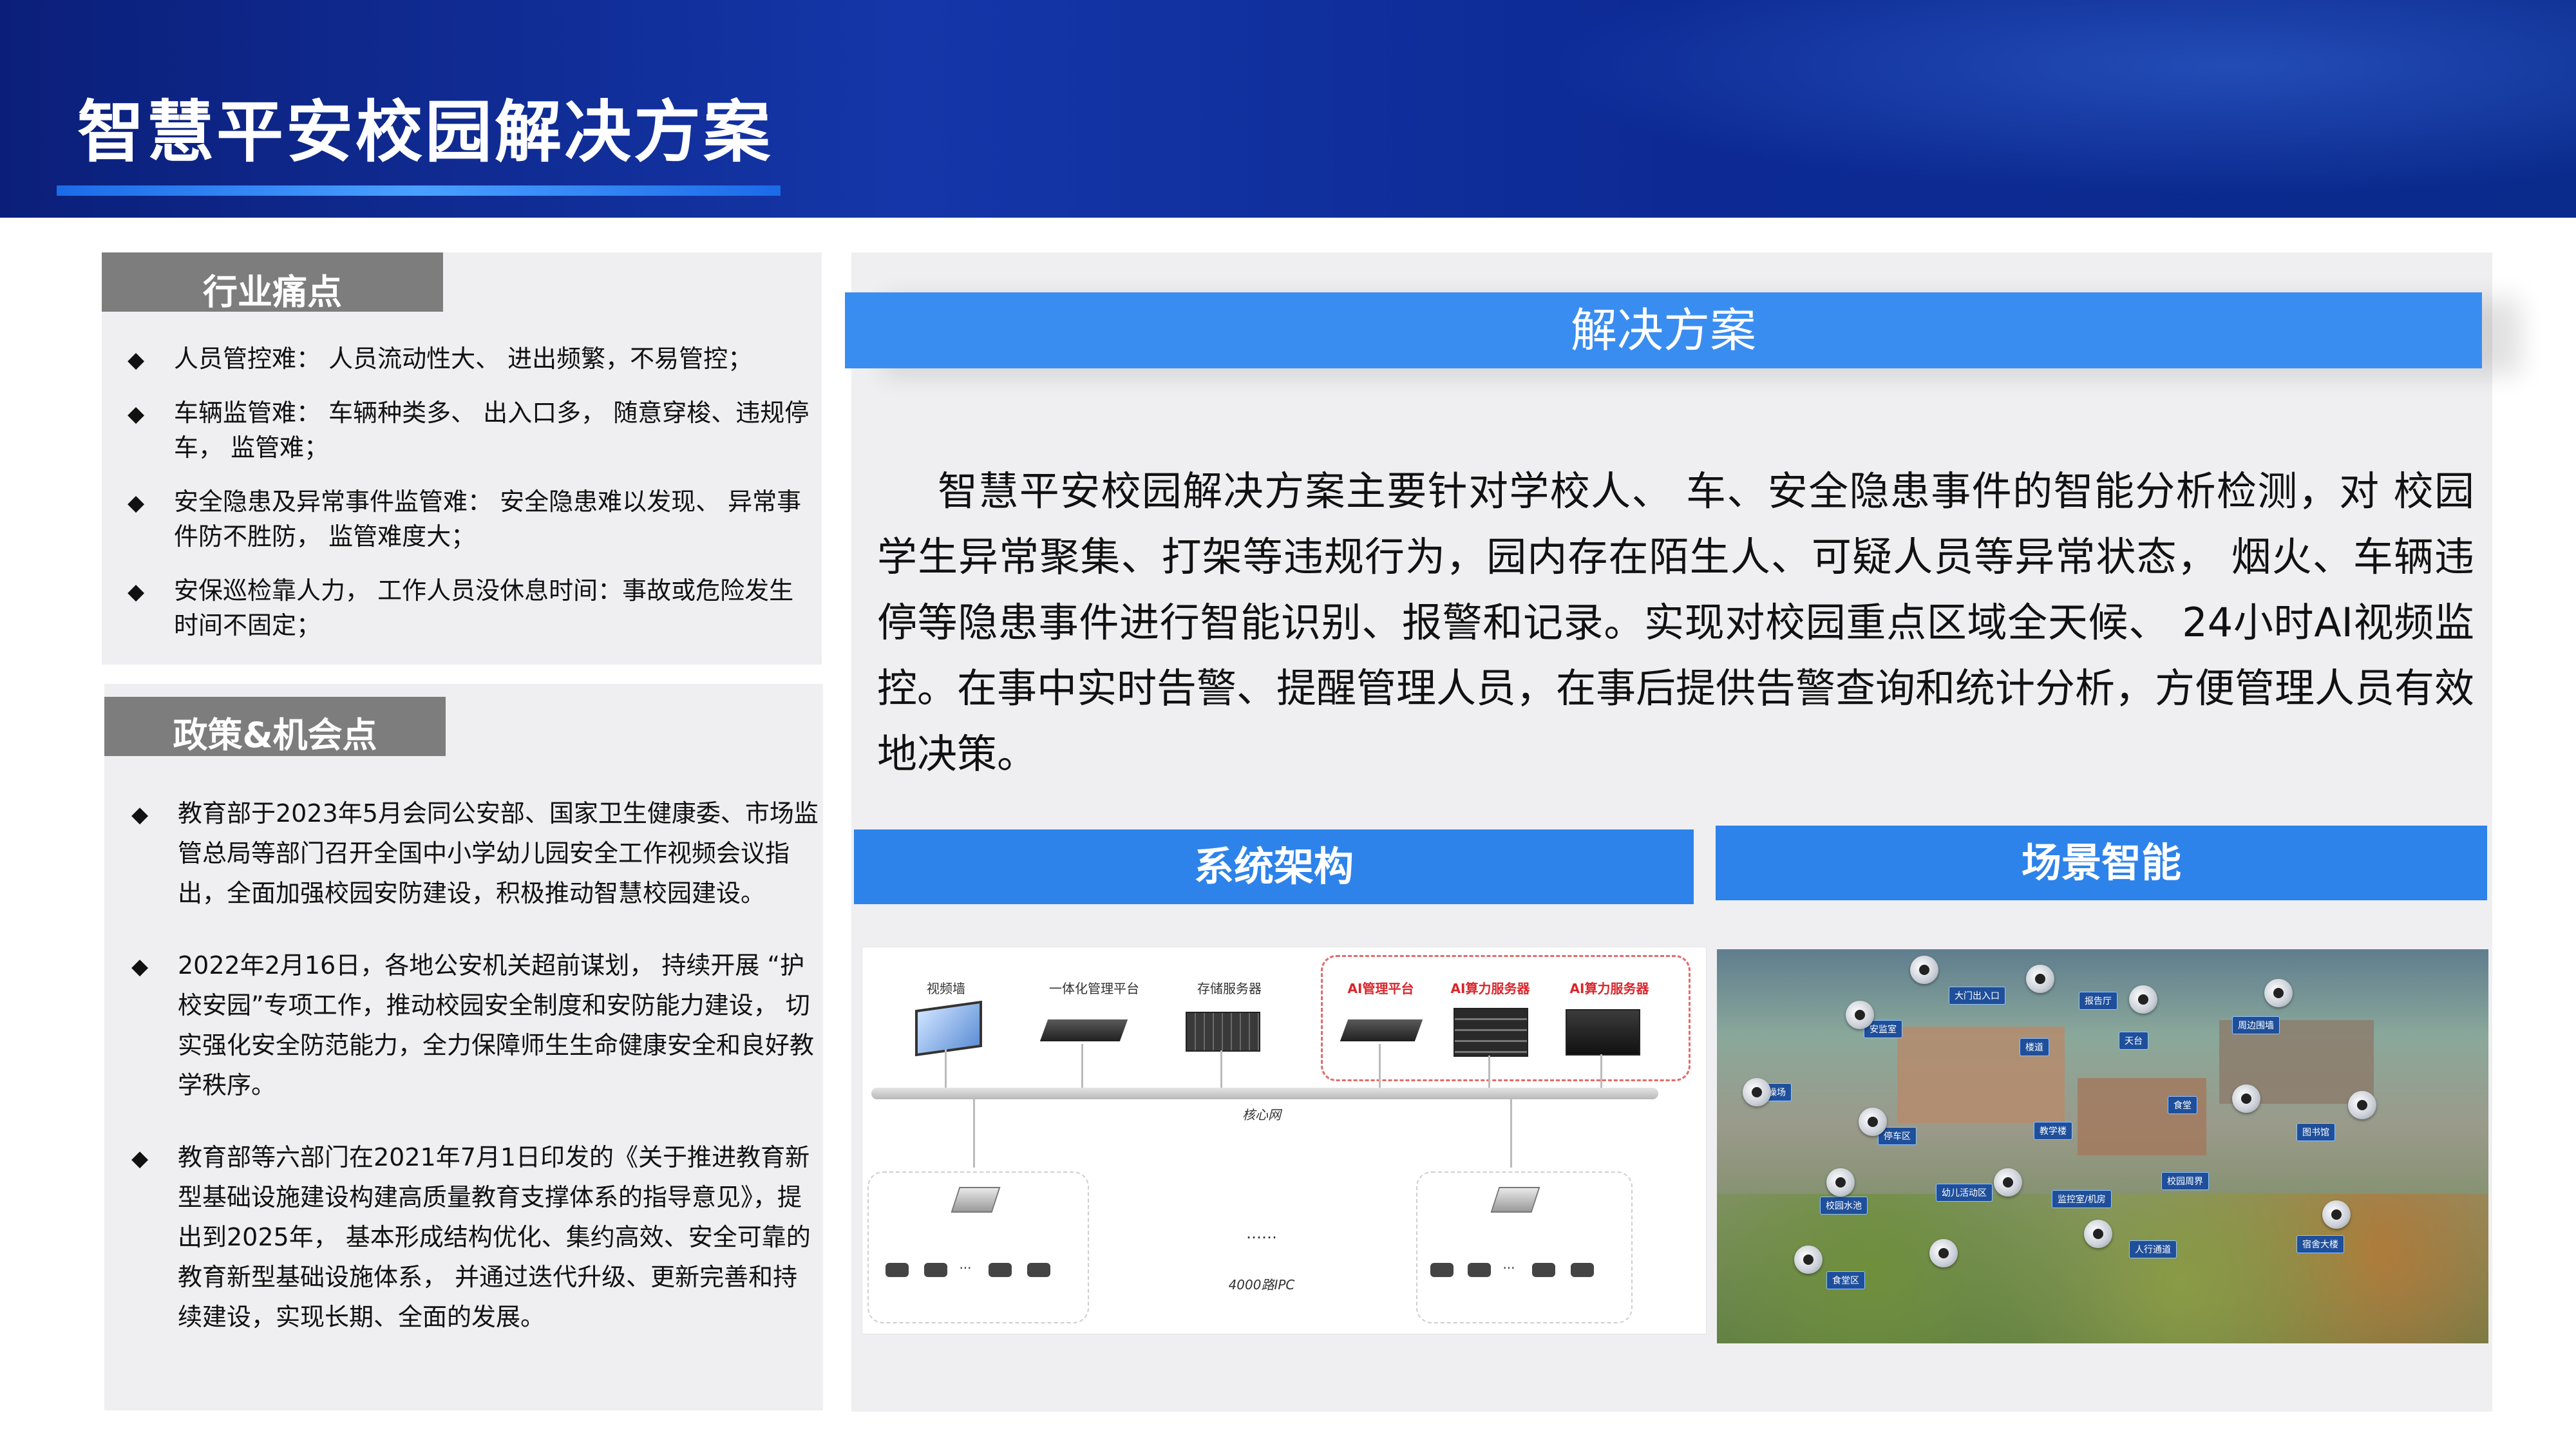 The width and height of the screenshot is (2576, 1449). Describe the element at coordinates (1845, 1280) in the screenshot. I see `scene-tag: 食堂区` at that location.